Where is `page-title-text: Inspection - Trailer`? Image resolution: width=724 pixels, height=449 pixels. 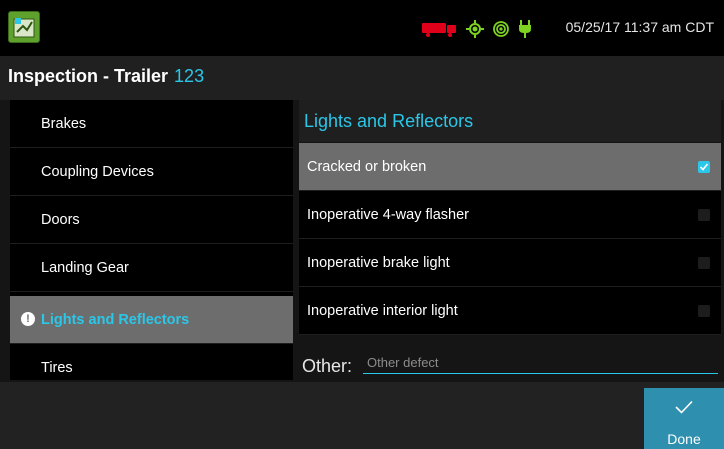
page-title-text: Inspection - Trailer is located at coordinates (88, 76).